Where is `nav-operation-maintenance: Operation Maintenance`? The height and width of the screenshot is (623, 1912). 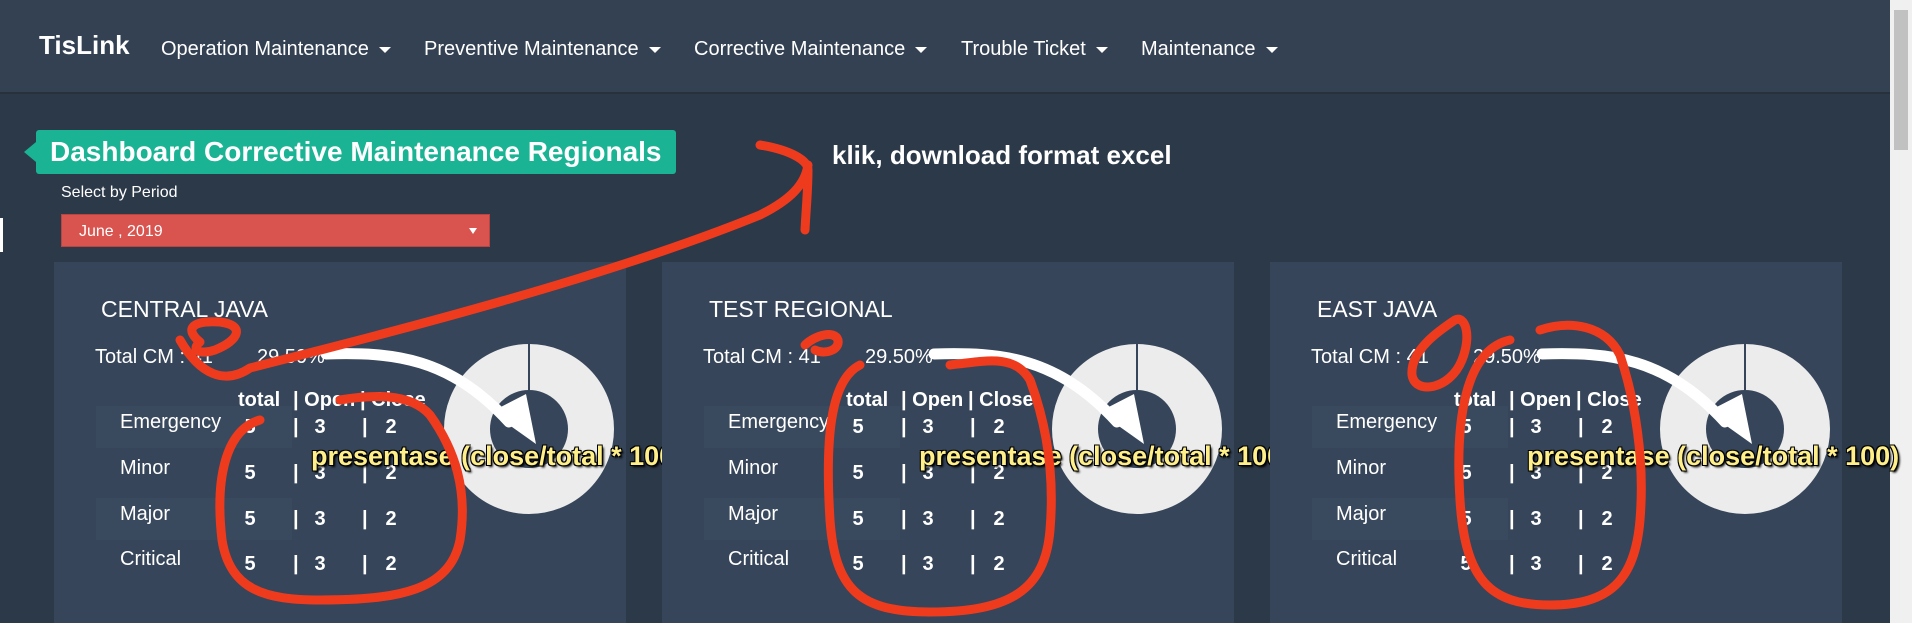
nav-operation-maintenance: Operation Maintenance is located at coordinates (276, 49).